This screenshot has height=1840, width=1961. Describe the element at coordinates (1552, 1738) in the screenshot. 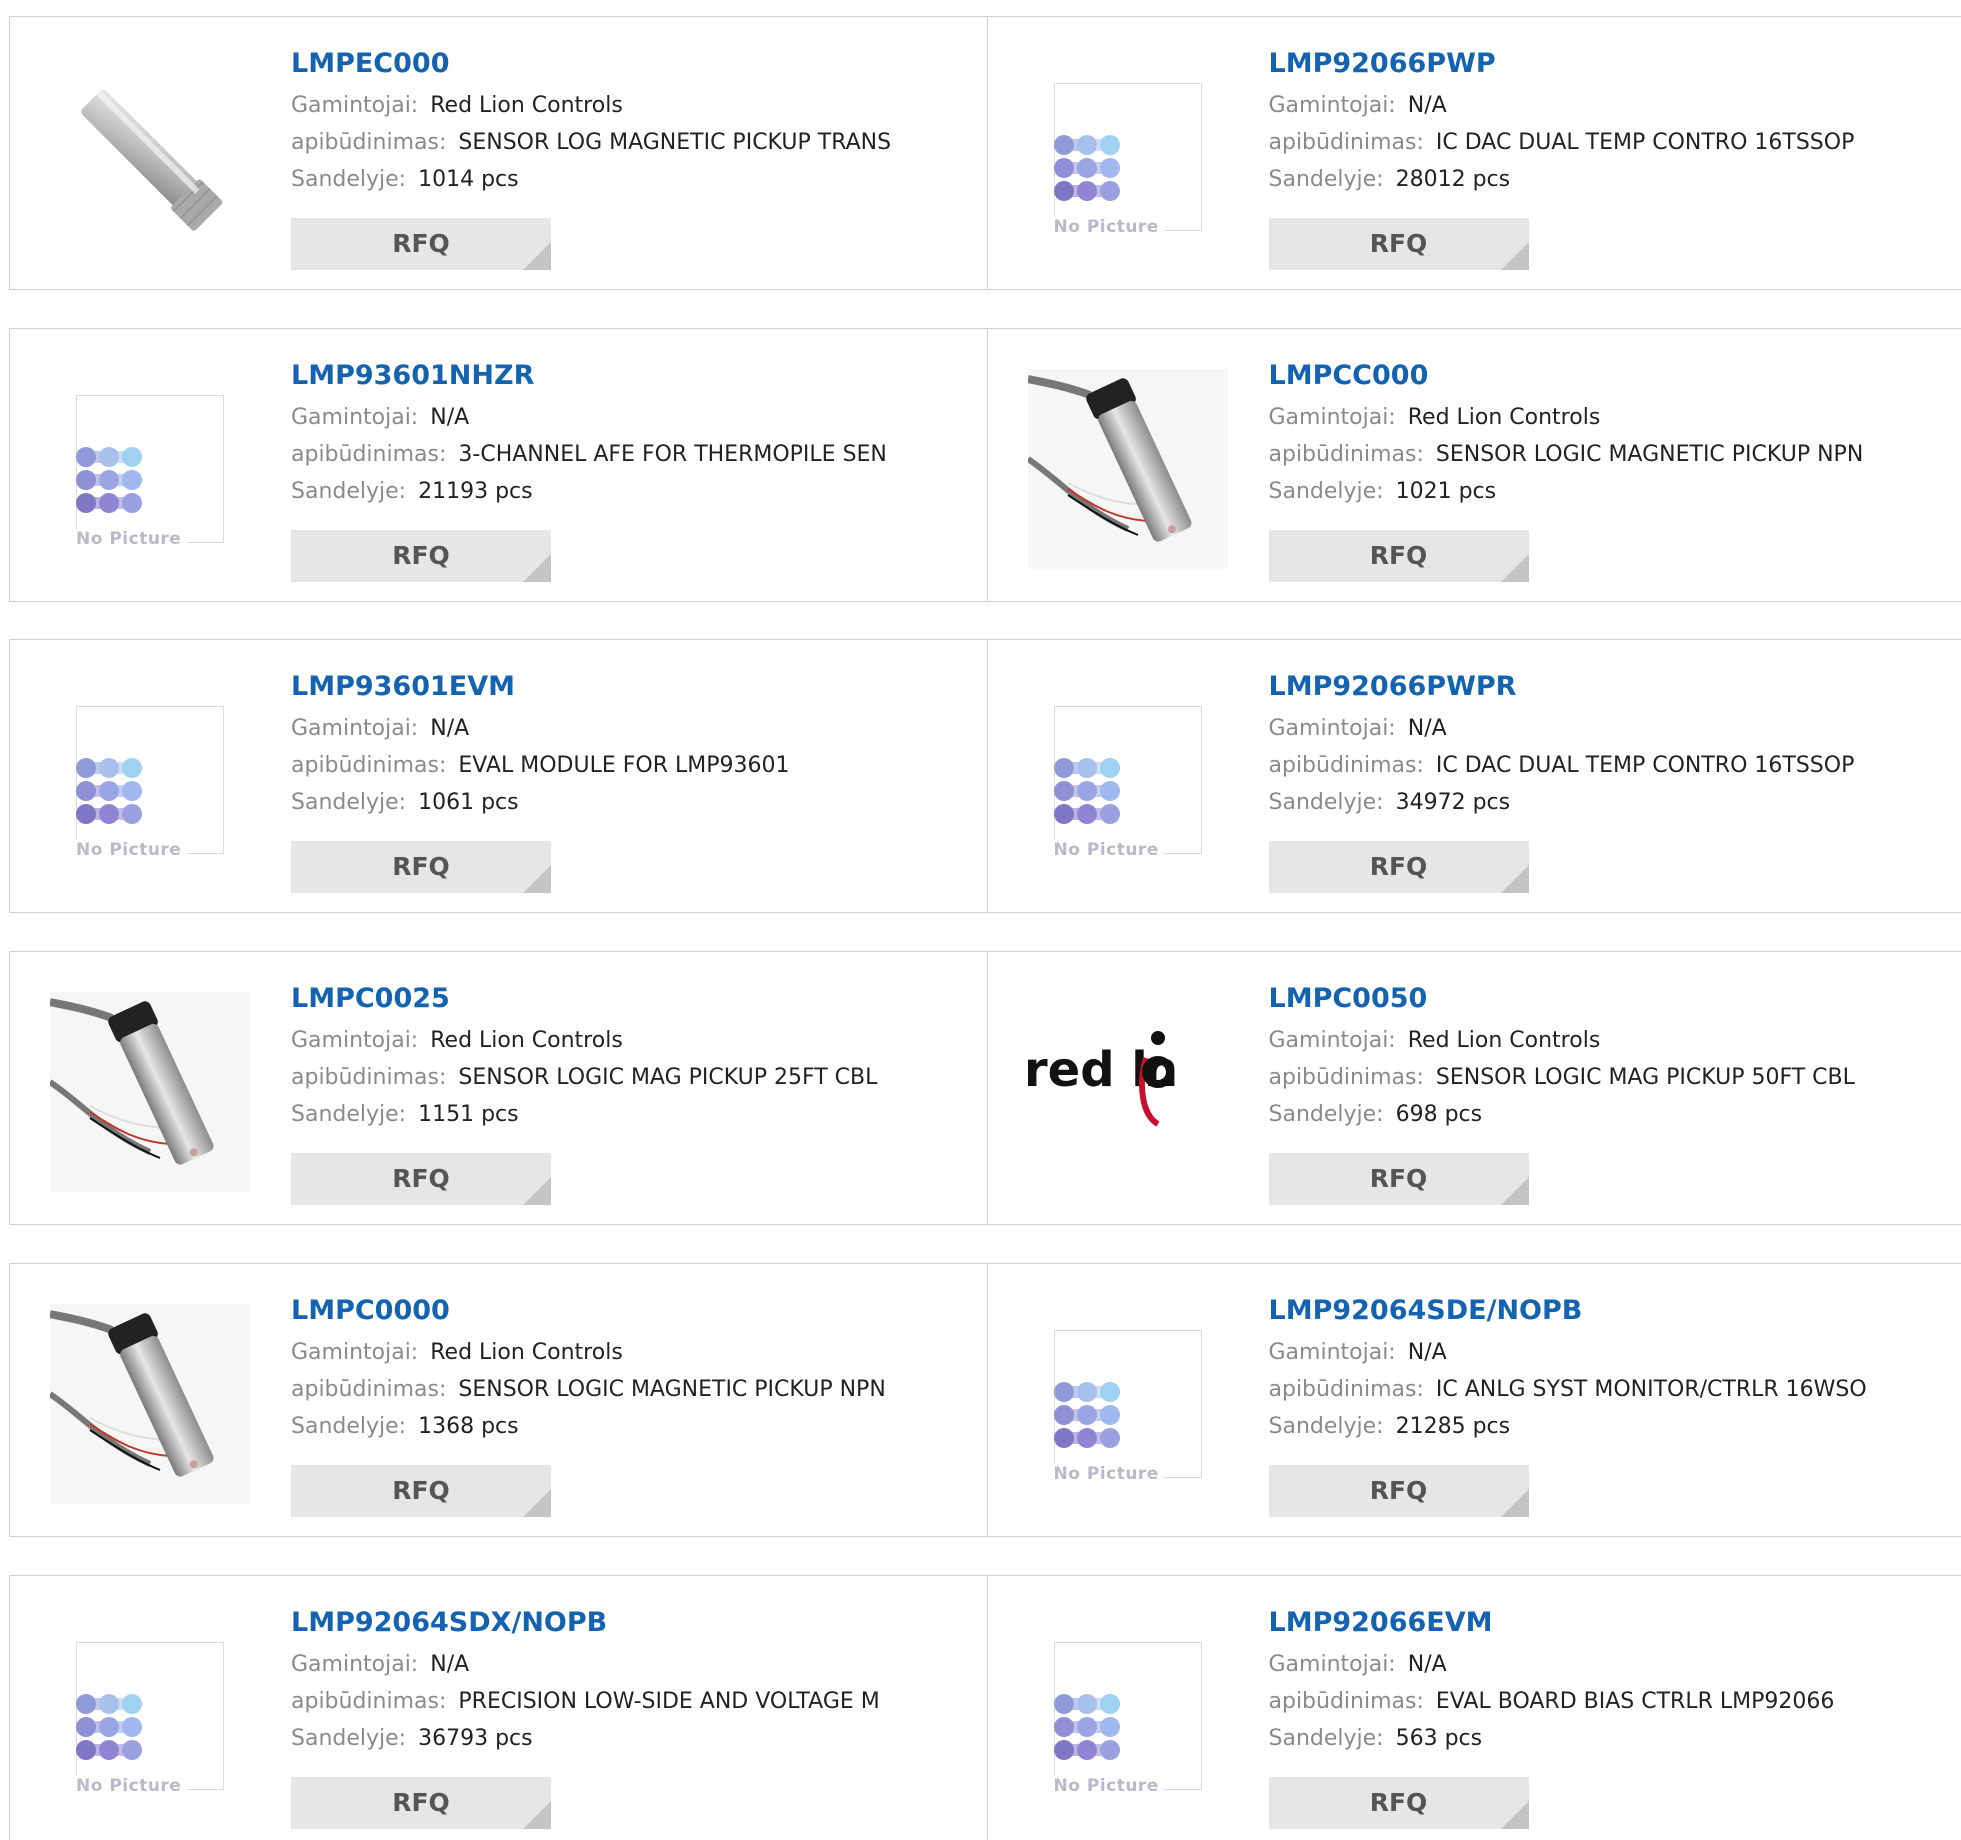

I see `stock-row: Sandelyje: 563 pcs` at that location.